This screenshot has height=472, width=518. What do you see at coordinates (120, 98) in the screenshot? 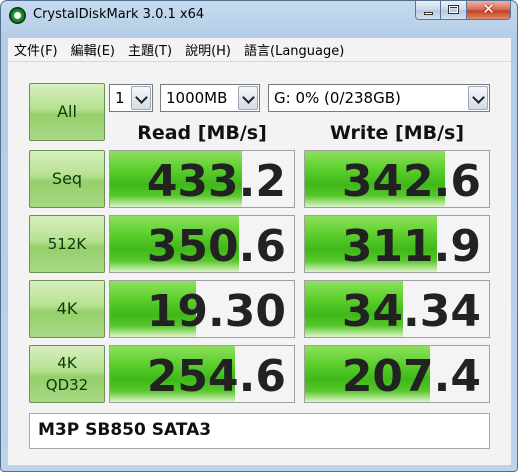
I see `runs-value: 1` at bounding box center [120, 98].